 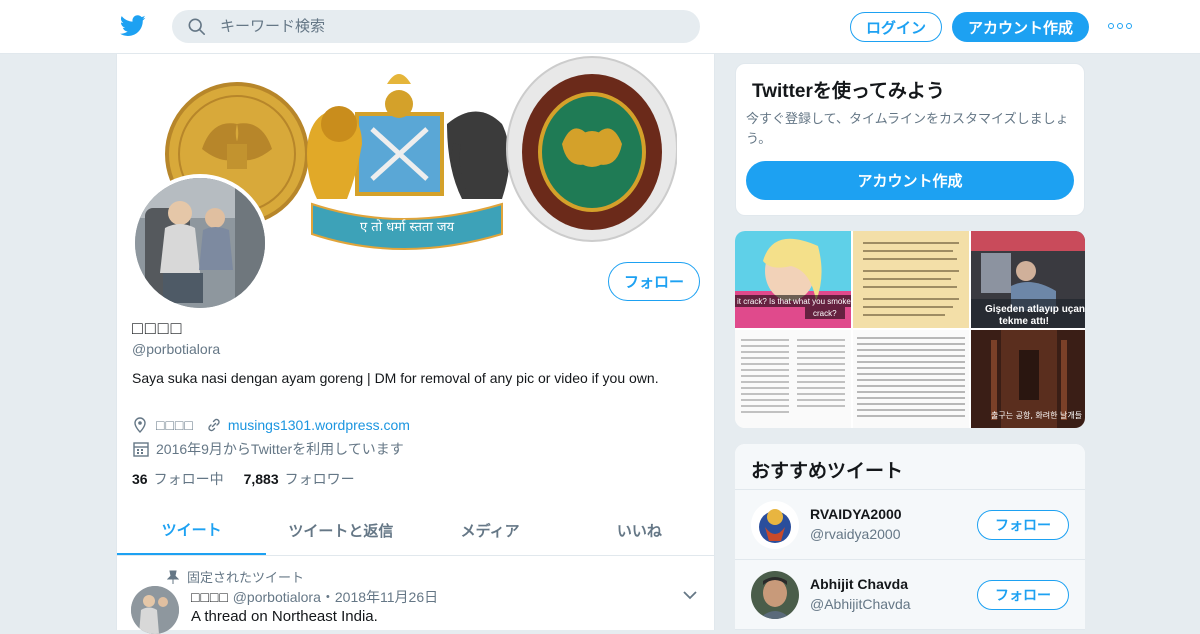 What do you see at coordinates (176, 349) in the screenshot?
I see `profile-handle: @porbotialora` at bounding box center [176, 349].